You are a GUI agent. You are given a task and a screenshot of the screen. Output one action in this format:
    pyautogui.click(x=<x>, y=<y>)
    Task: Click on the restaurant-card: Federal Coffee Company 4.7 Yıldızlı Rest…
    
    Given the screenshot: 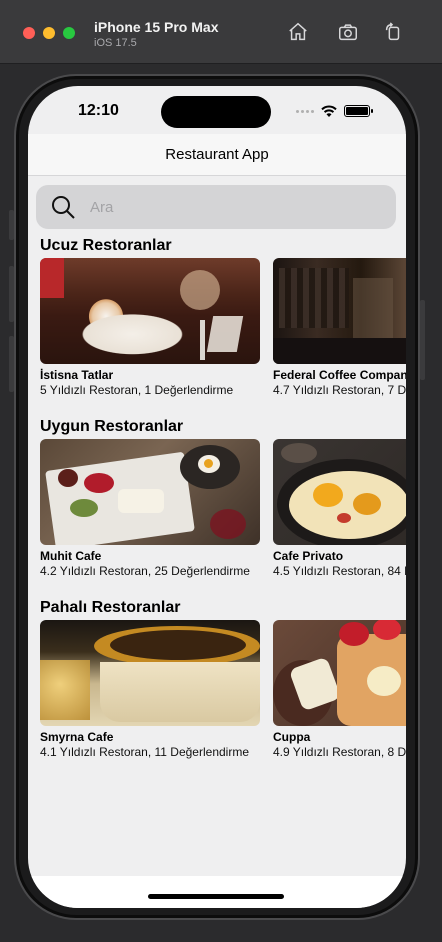 What is the action you would take?
    pyautogui.click(x=339, y=327)
    